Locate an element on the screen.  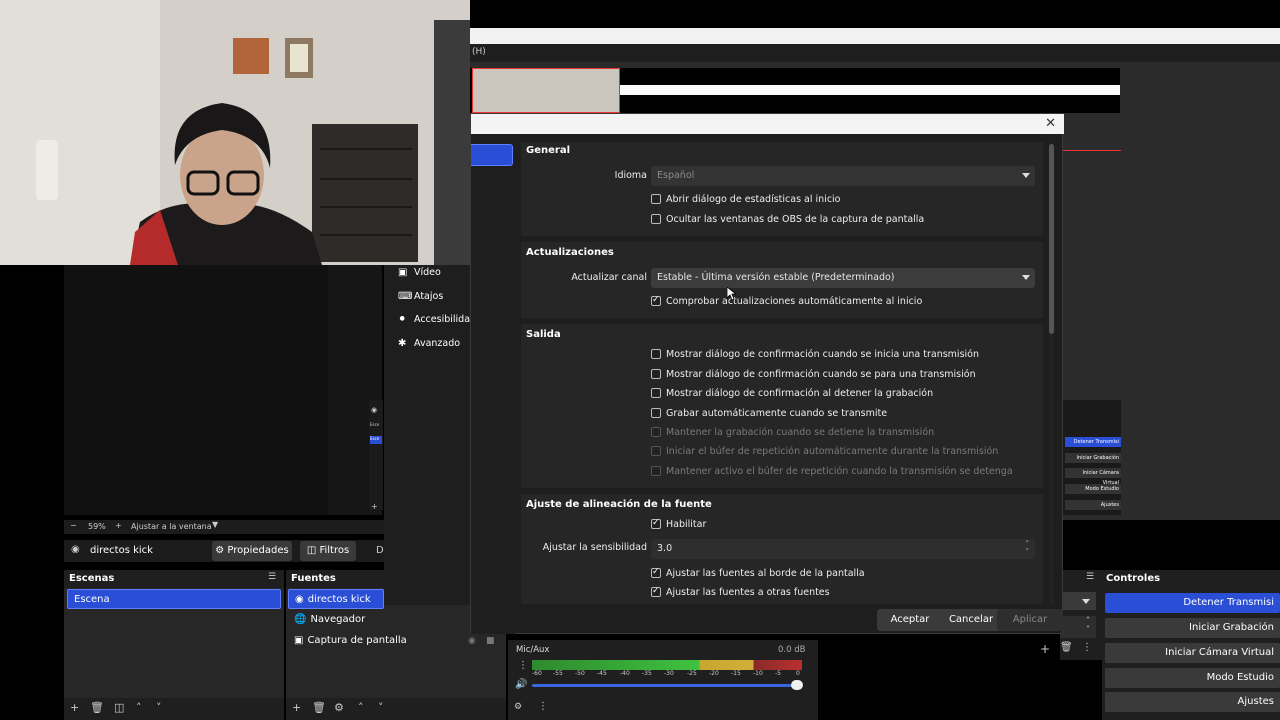
updates-title: Actualizaciones is located at coordinates (570, 252).